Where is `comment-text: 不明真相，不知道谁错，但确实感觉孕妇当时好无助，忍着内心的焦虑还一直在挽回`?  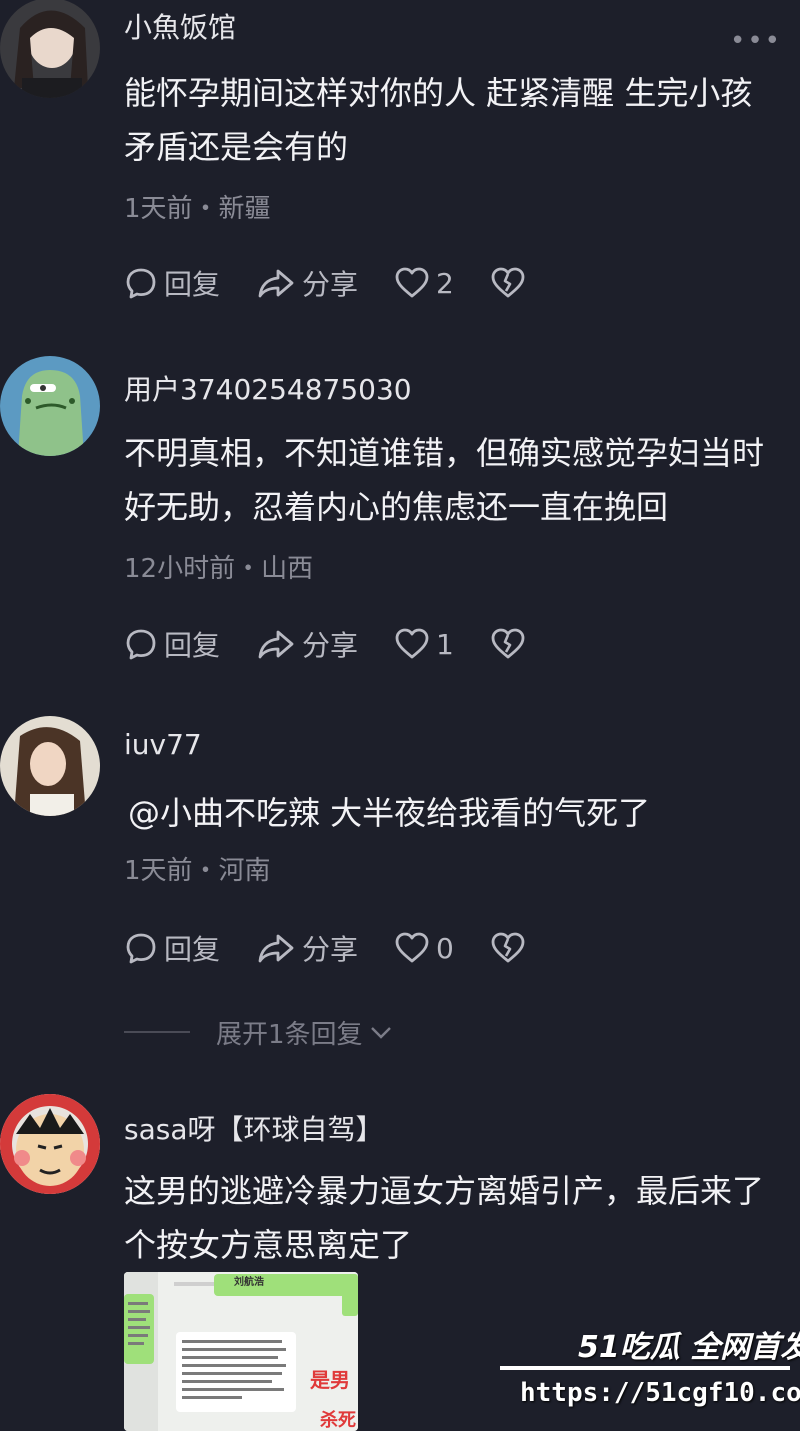
comment-text: 不明真相，不知道谁错，但确实感觉孕妇当时好无助，忍着内心的焦虑还一直在挽回 is located at coordinates (444, 480).